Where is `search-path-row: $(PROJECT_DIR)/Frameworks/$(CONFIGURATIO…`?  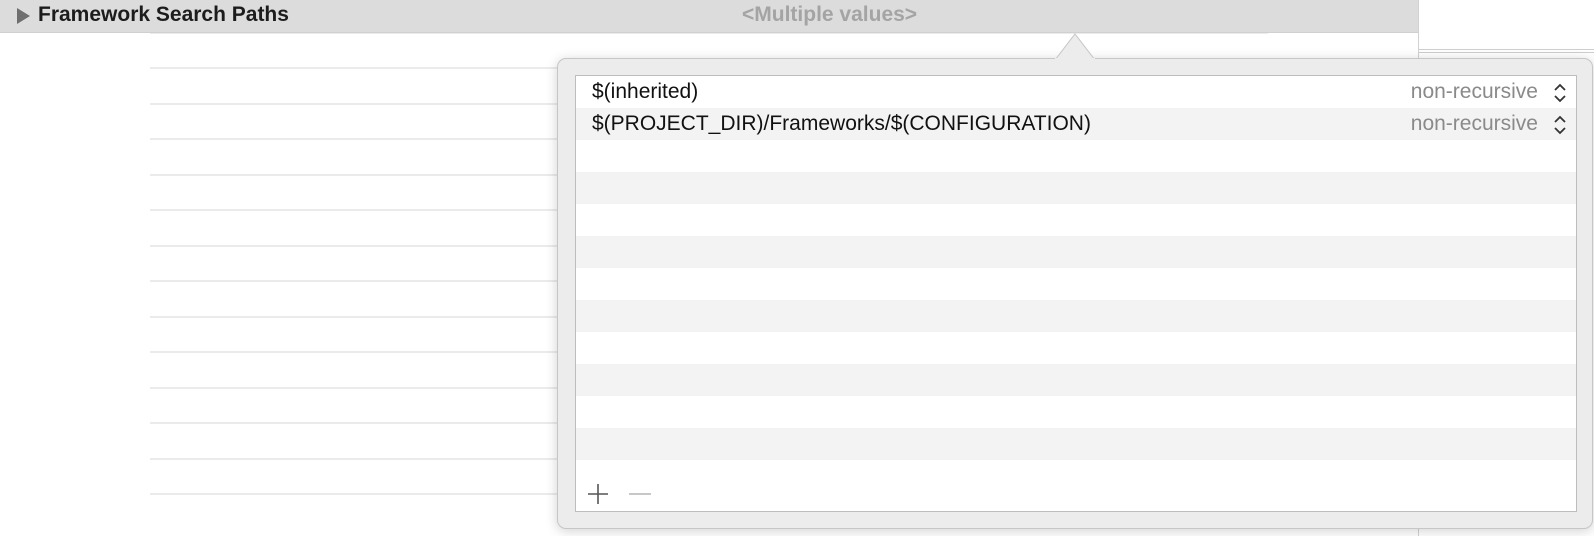 search-path-row: $(PROJECT_DIR)/Frameworks/$(CONFIGURATIO… is located at coordinates (1076, 124).